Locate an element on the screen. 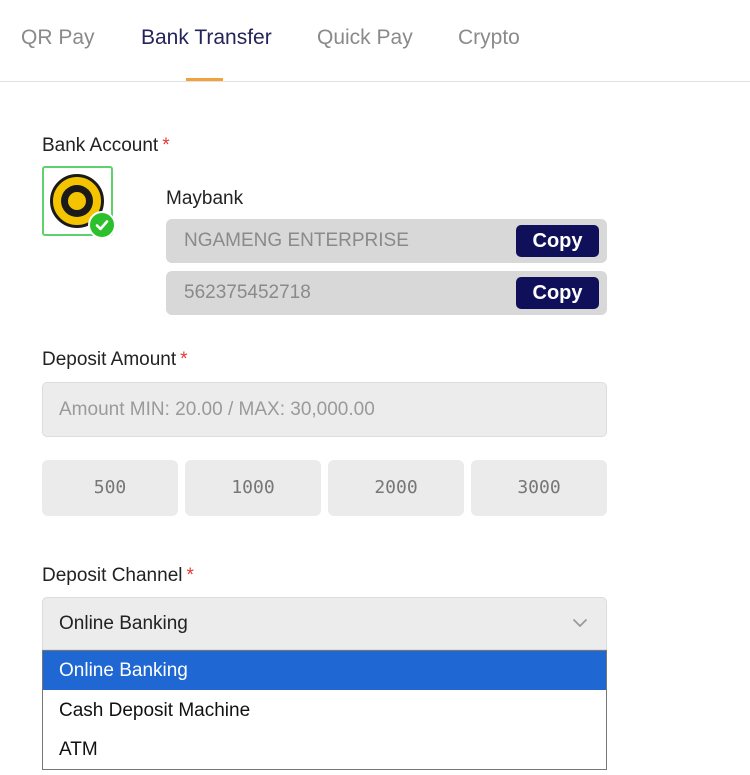  deposit-channel-label: Deposit Channel * is located at coordinates (118, 576).